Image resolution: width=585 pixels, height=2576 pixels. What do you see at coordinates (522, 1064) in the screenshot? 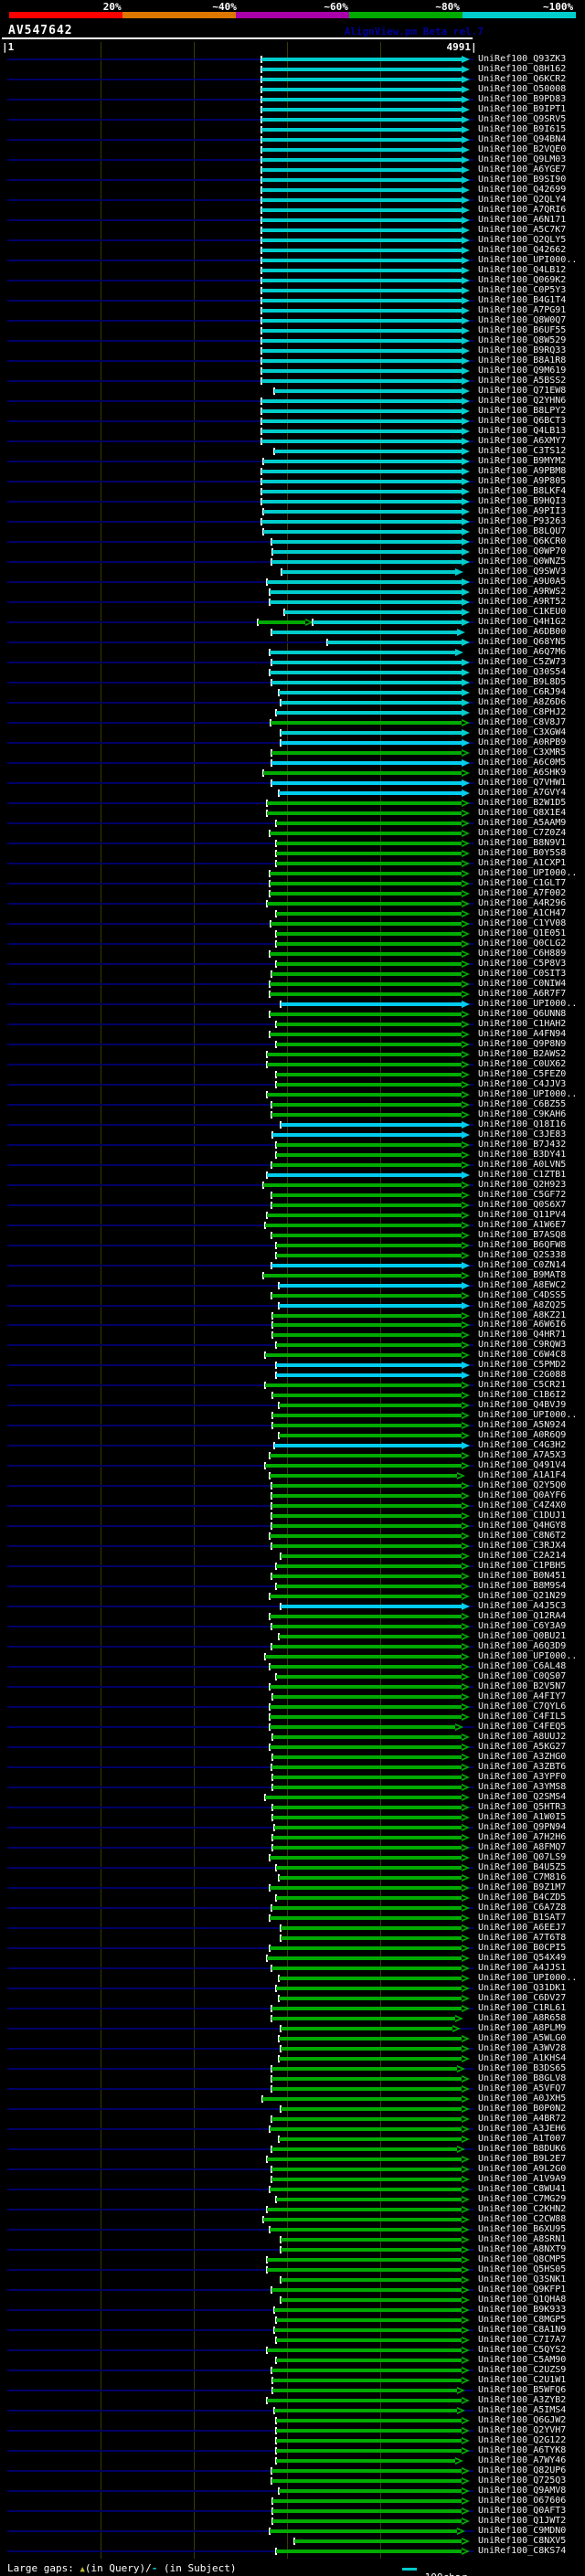
I see `hit-label: UniRef100_C0UX62` at bounding box center [522, 1064].